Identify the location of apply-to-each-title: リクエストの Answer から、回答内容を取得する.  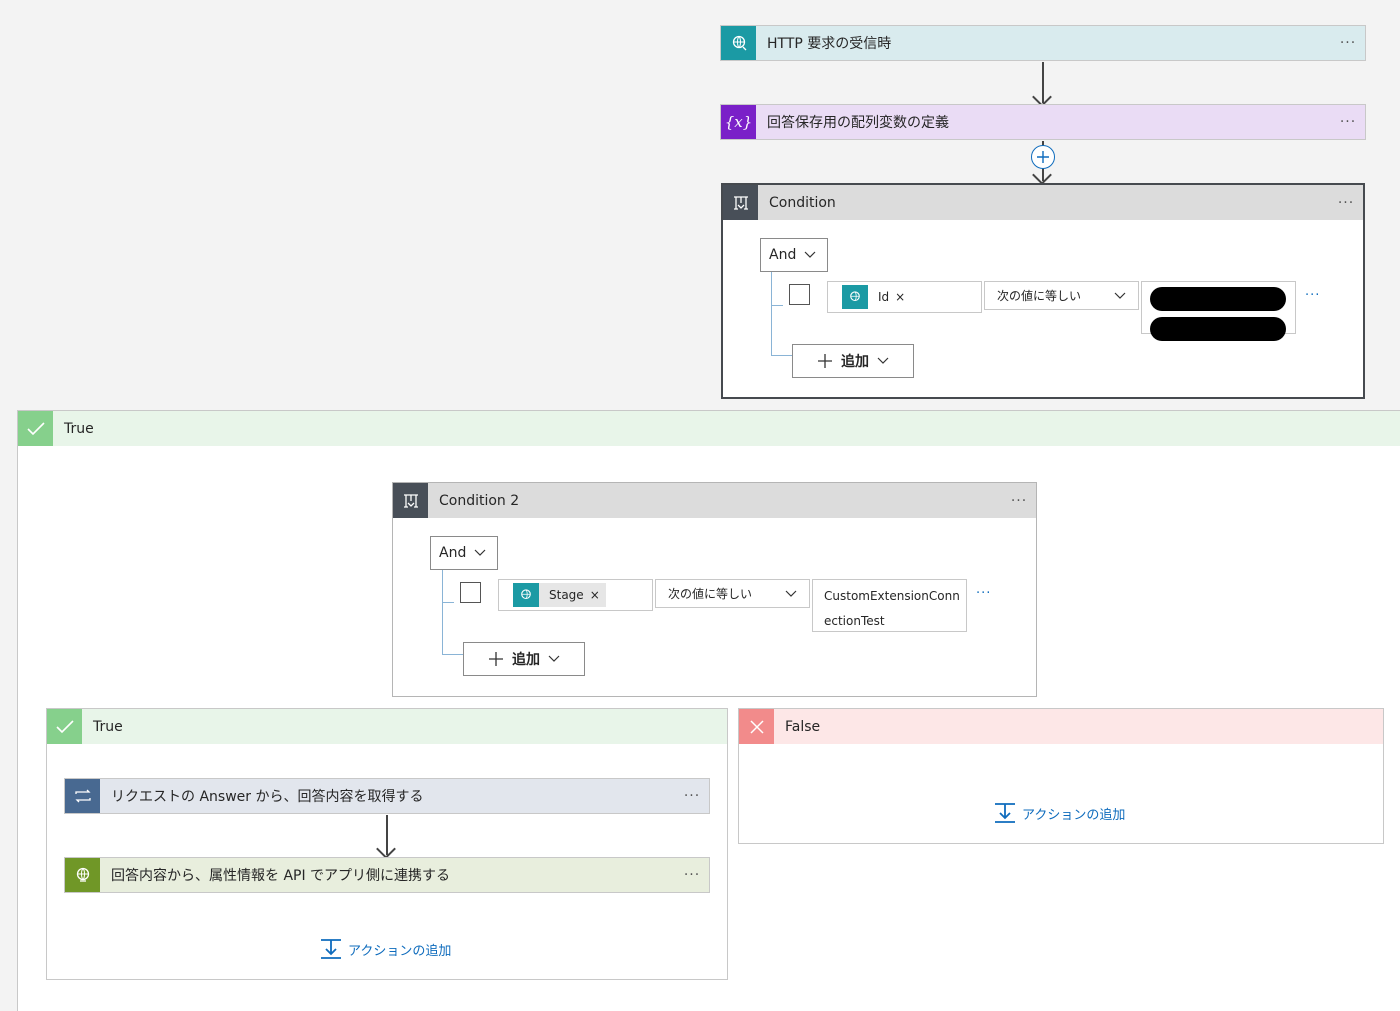
(267, 797).